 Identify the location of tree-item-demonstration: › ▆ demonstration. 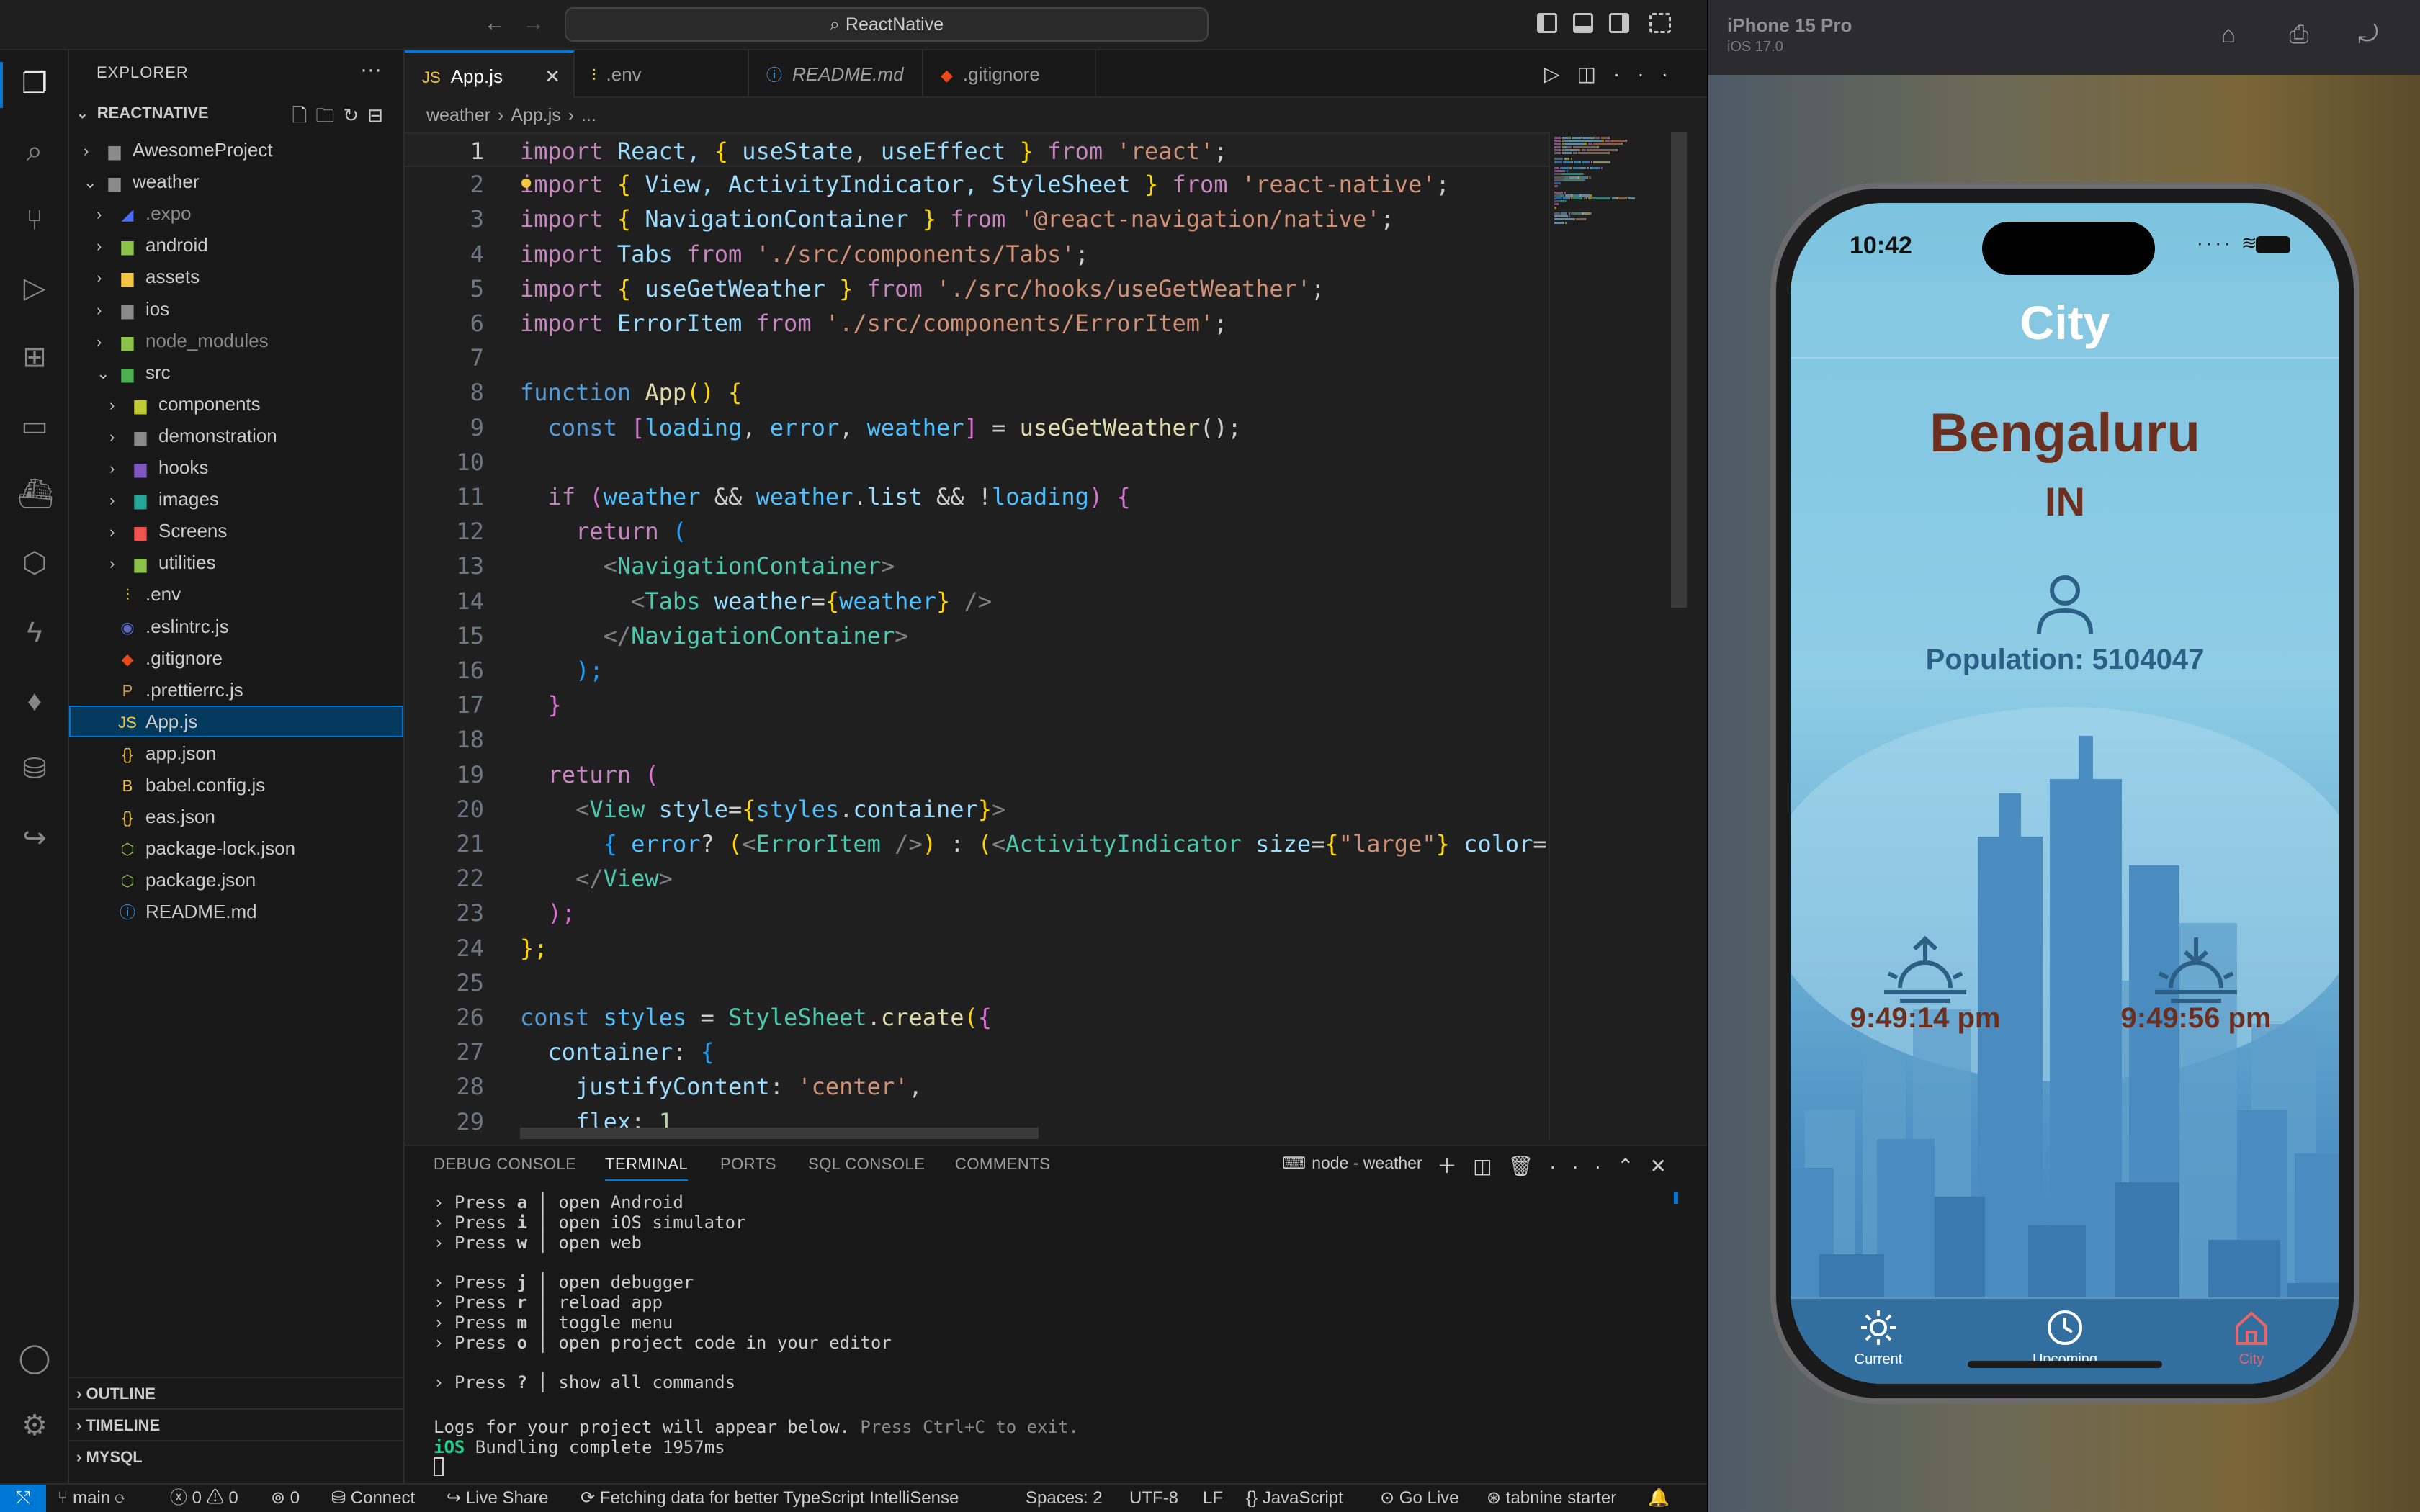
(236, 435).